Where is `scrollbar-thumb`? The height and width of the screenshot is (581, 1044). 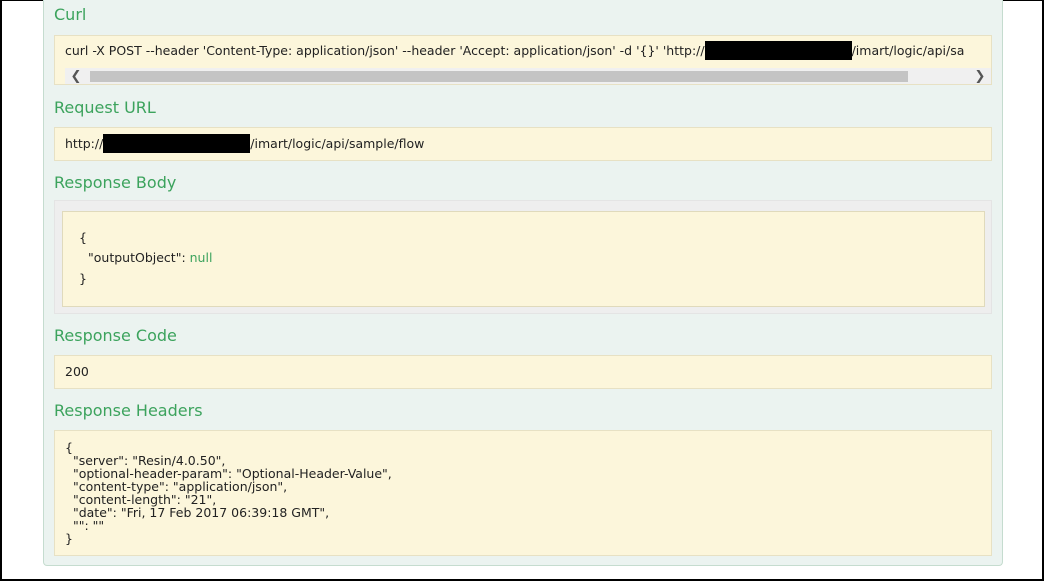 scrollbar-thumb is located at coordinates (499, 76).